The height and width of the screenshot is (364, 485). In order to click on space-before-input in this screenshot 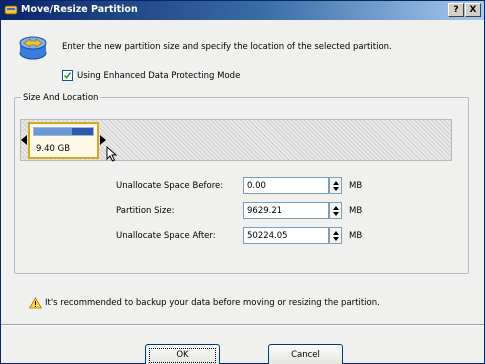, I will do `click(286, 185)`.